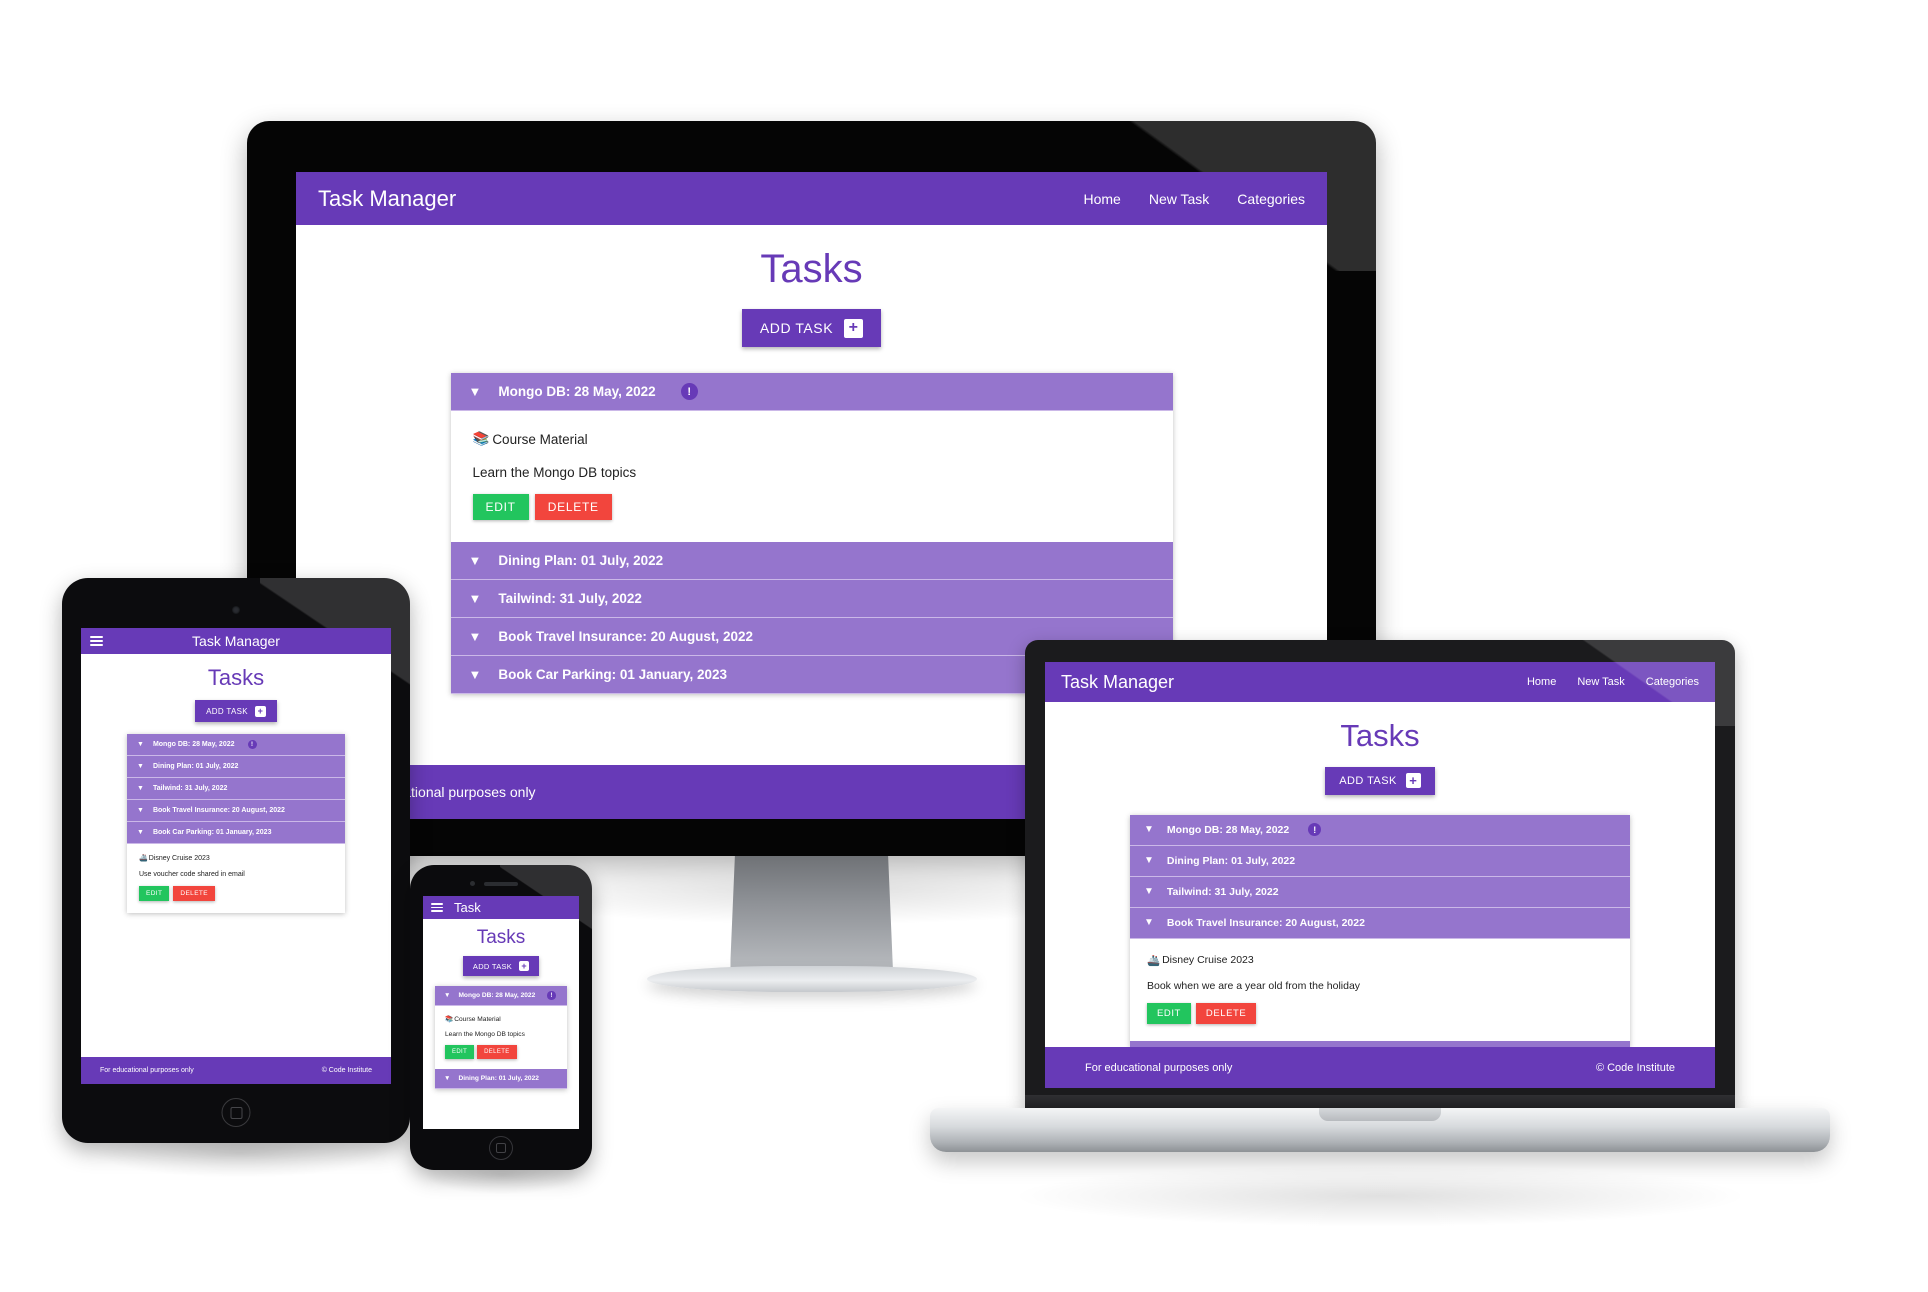 The height and width of the screenshot is (1292, 1928). What do you see at coordinates (477, 1019) in the screenshot?
I see `task-category-label: Course Material` at bounding box center [477, 1019].